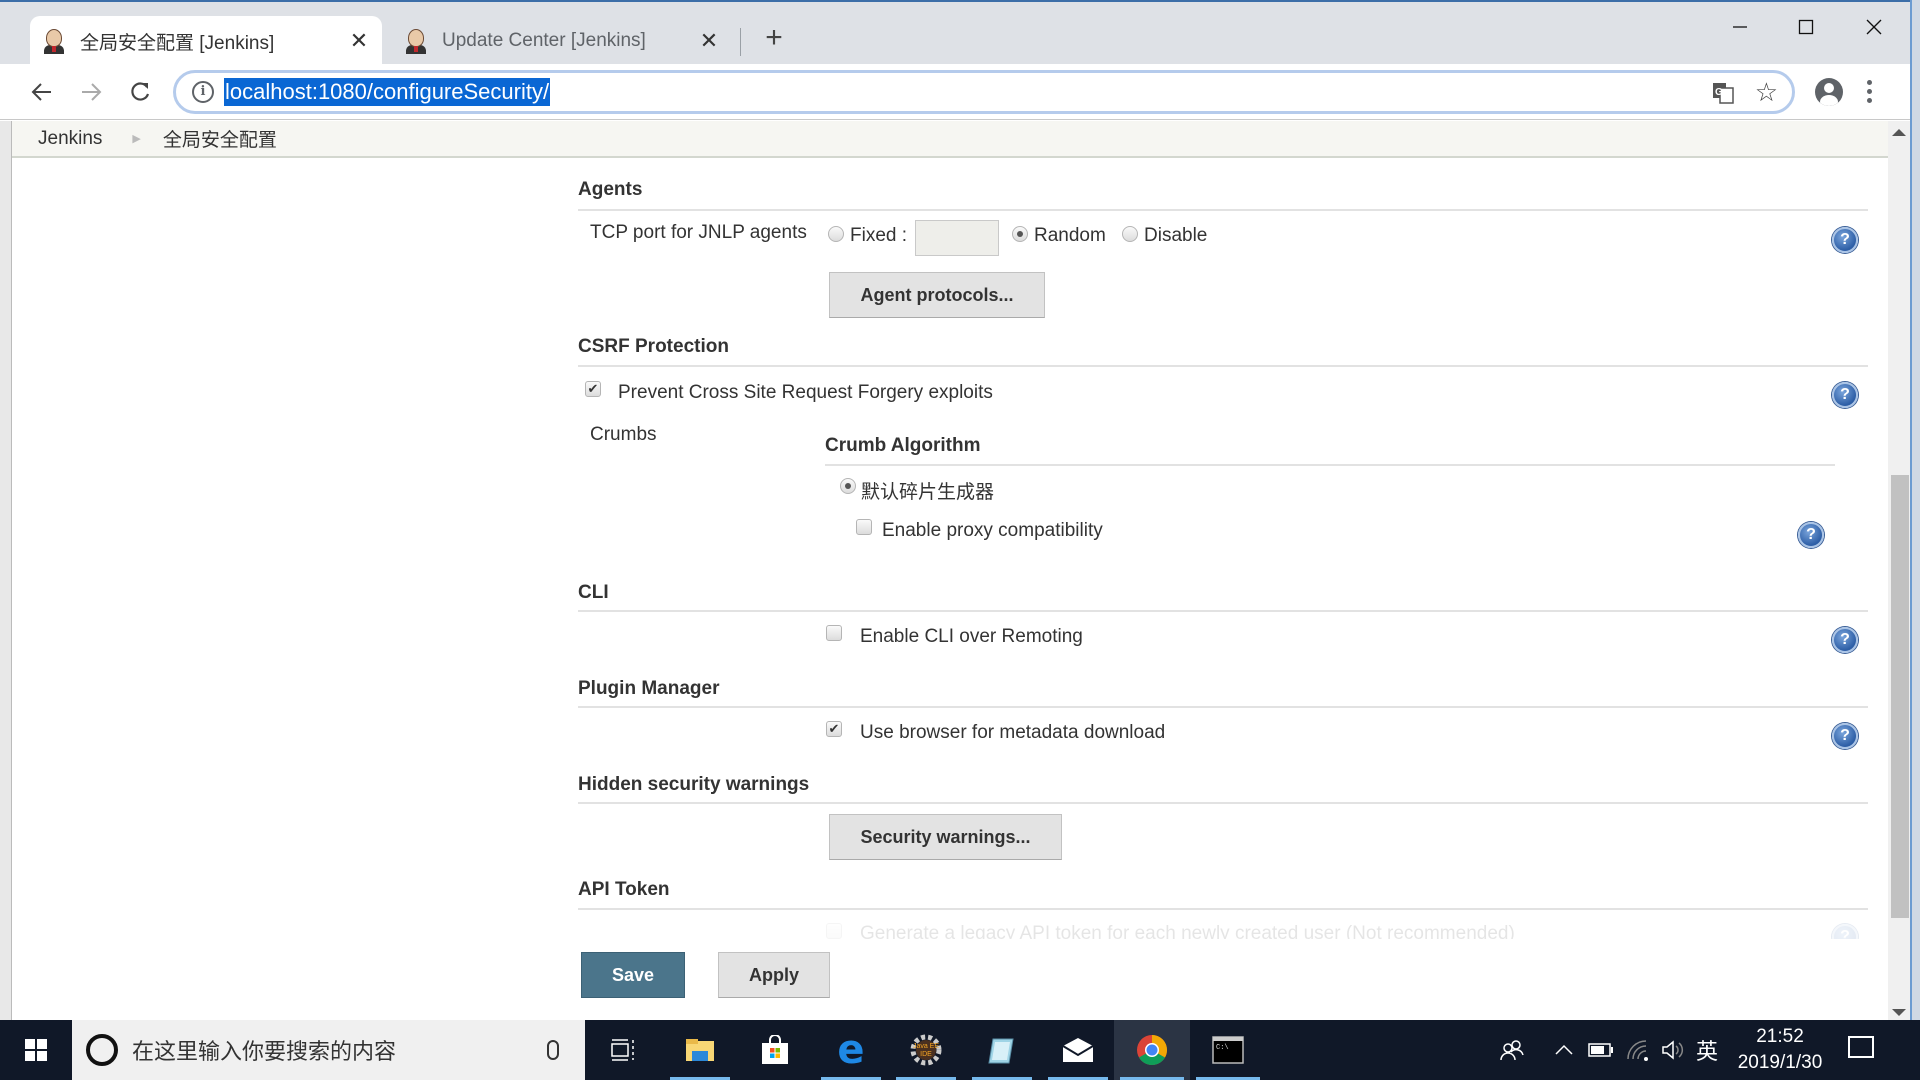 This screenshot has height=1080, width=1920. I want to click on help-icon-cli: ?, so click(1845, 640).